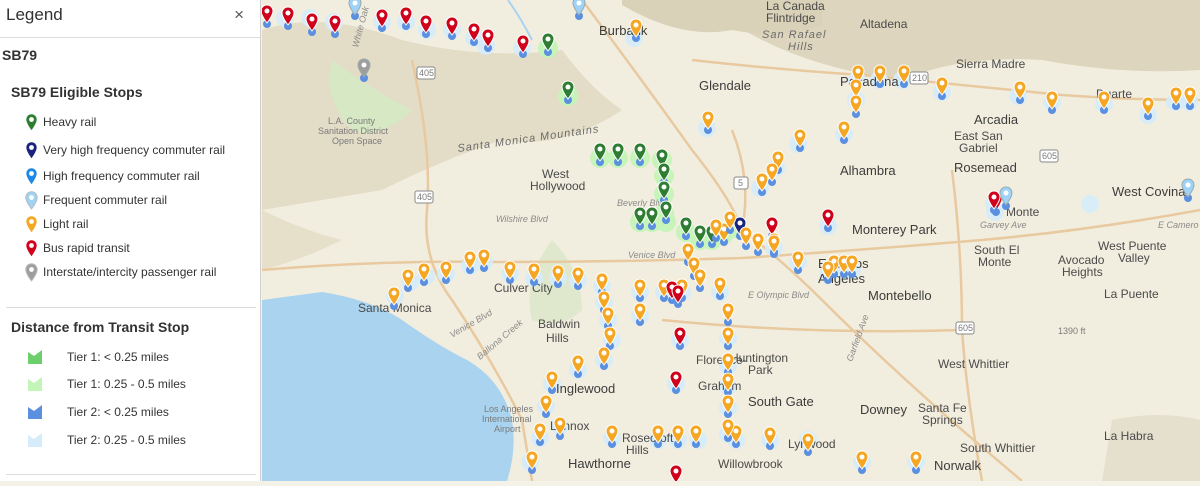 The height and width of the screenshot is (486, 1200). Describe the element at coordinates (1149, 191) in the screenshot. I see `place-label-west-covina: West Covina` at that location.